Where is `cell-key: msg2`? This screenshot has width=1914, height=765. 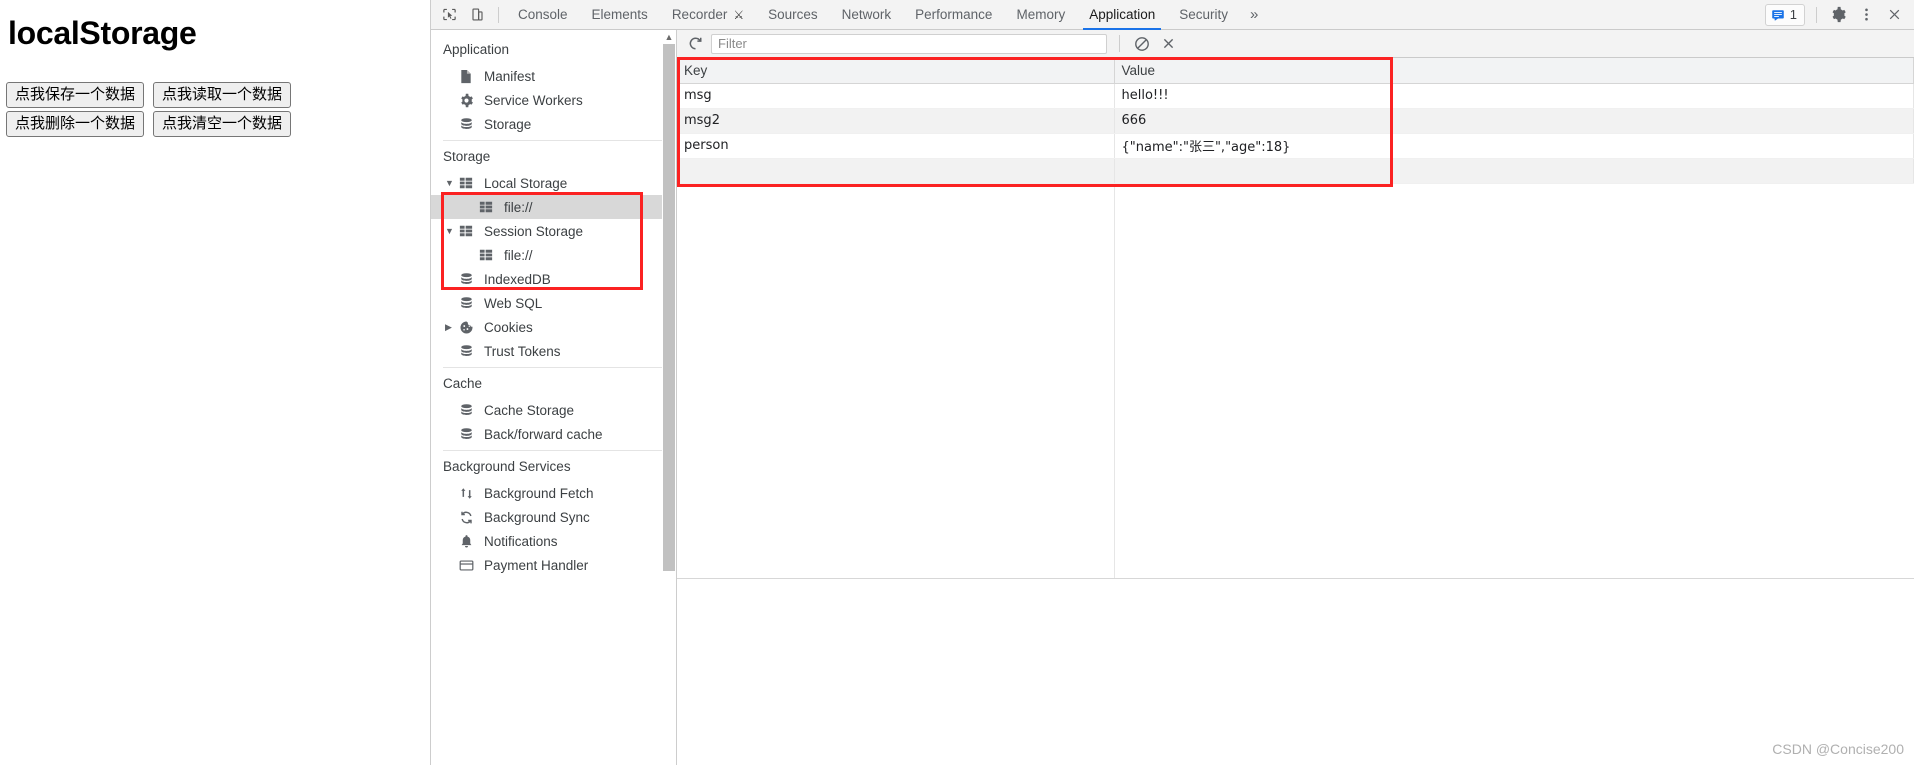 cell-key: msg2 is located at coordinates (896, 121).